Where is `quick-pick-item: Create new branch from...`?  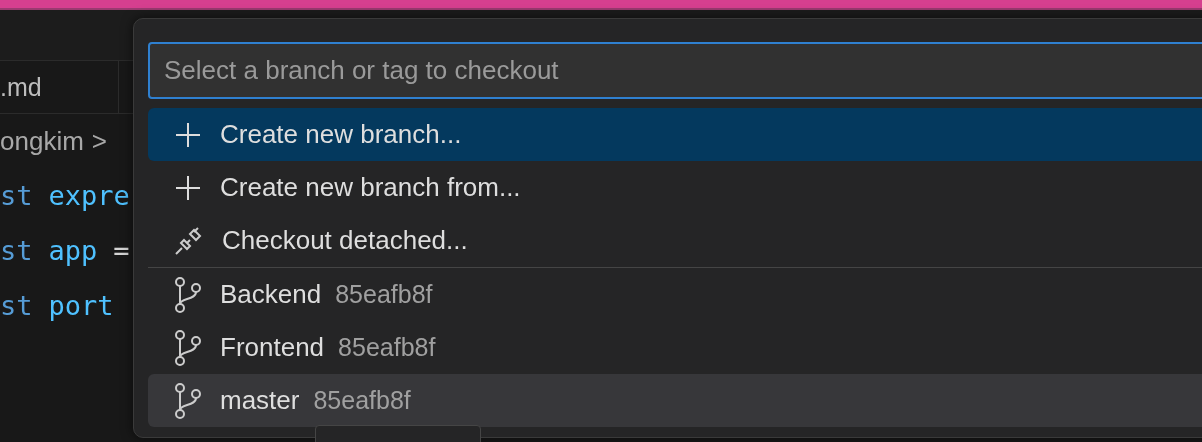
quick-pick-item: Create new branch from... is located at coordinates (675, 187).